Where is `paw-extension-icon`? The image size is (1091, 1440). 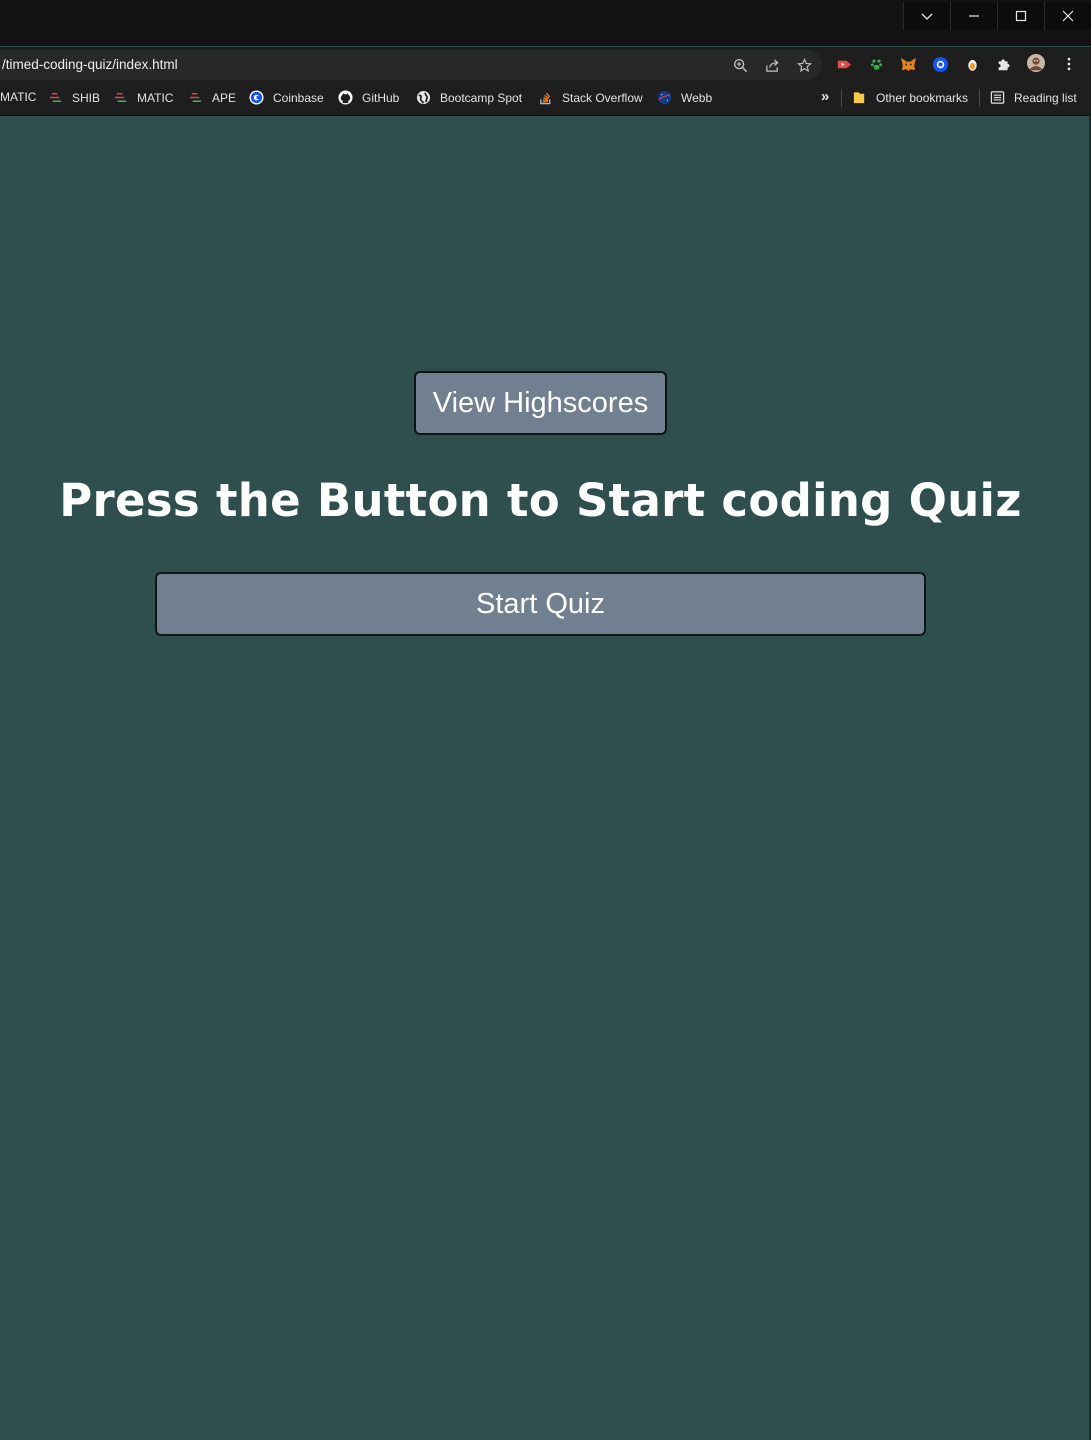 paw-extension-icon is located at coordinates (876, 64).